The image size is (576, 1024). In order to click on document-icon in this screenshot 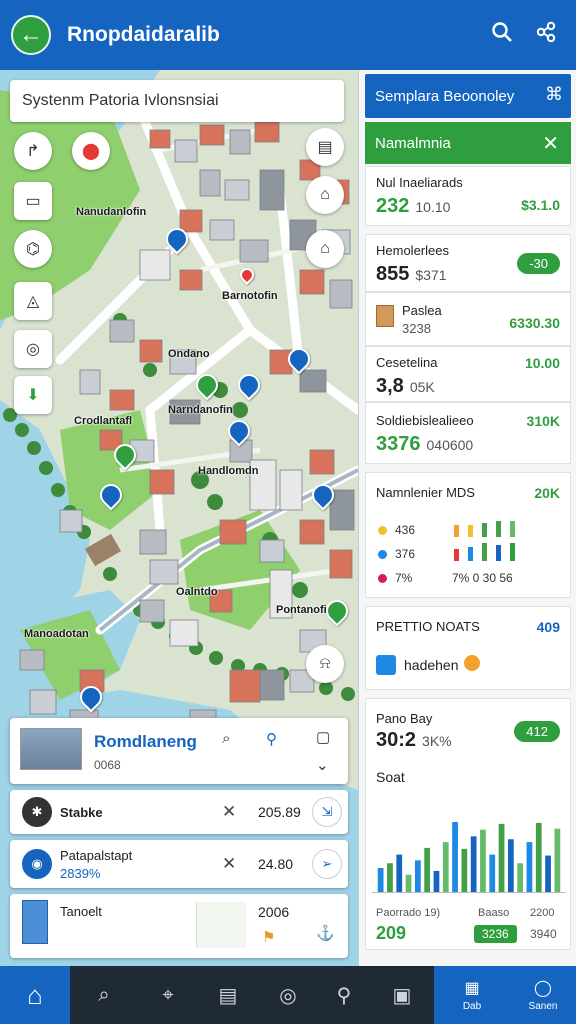, I will do `click(385, 316)`.